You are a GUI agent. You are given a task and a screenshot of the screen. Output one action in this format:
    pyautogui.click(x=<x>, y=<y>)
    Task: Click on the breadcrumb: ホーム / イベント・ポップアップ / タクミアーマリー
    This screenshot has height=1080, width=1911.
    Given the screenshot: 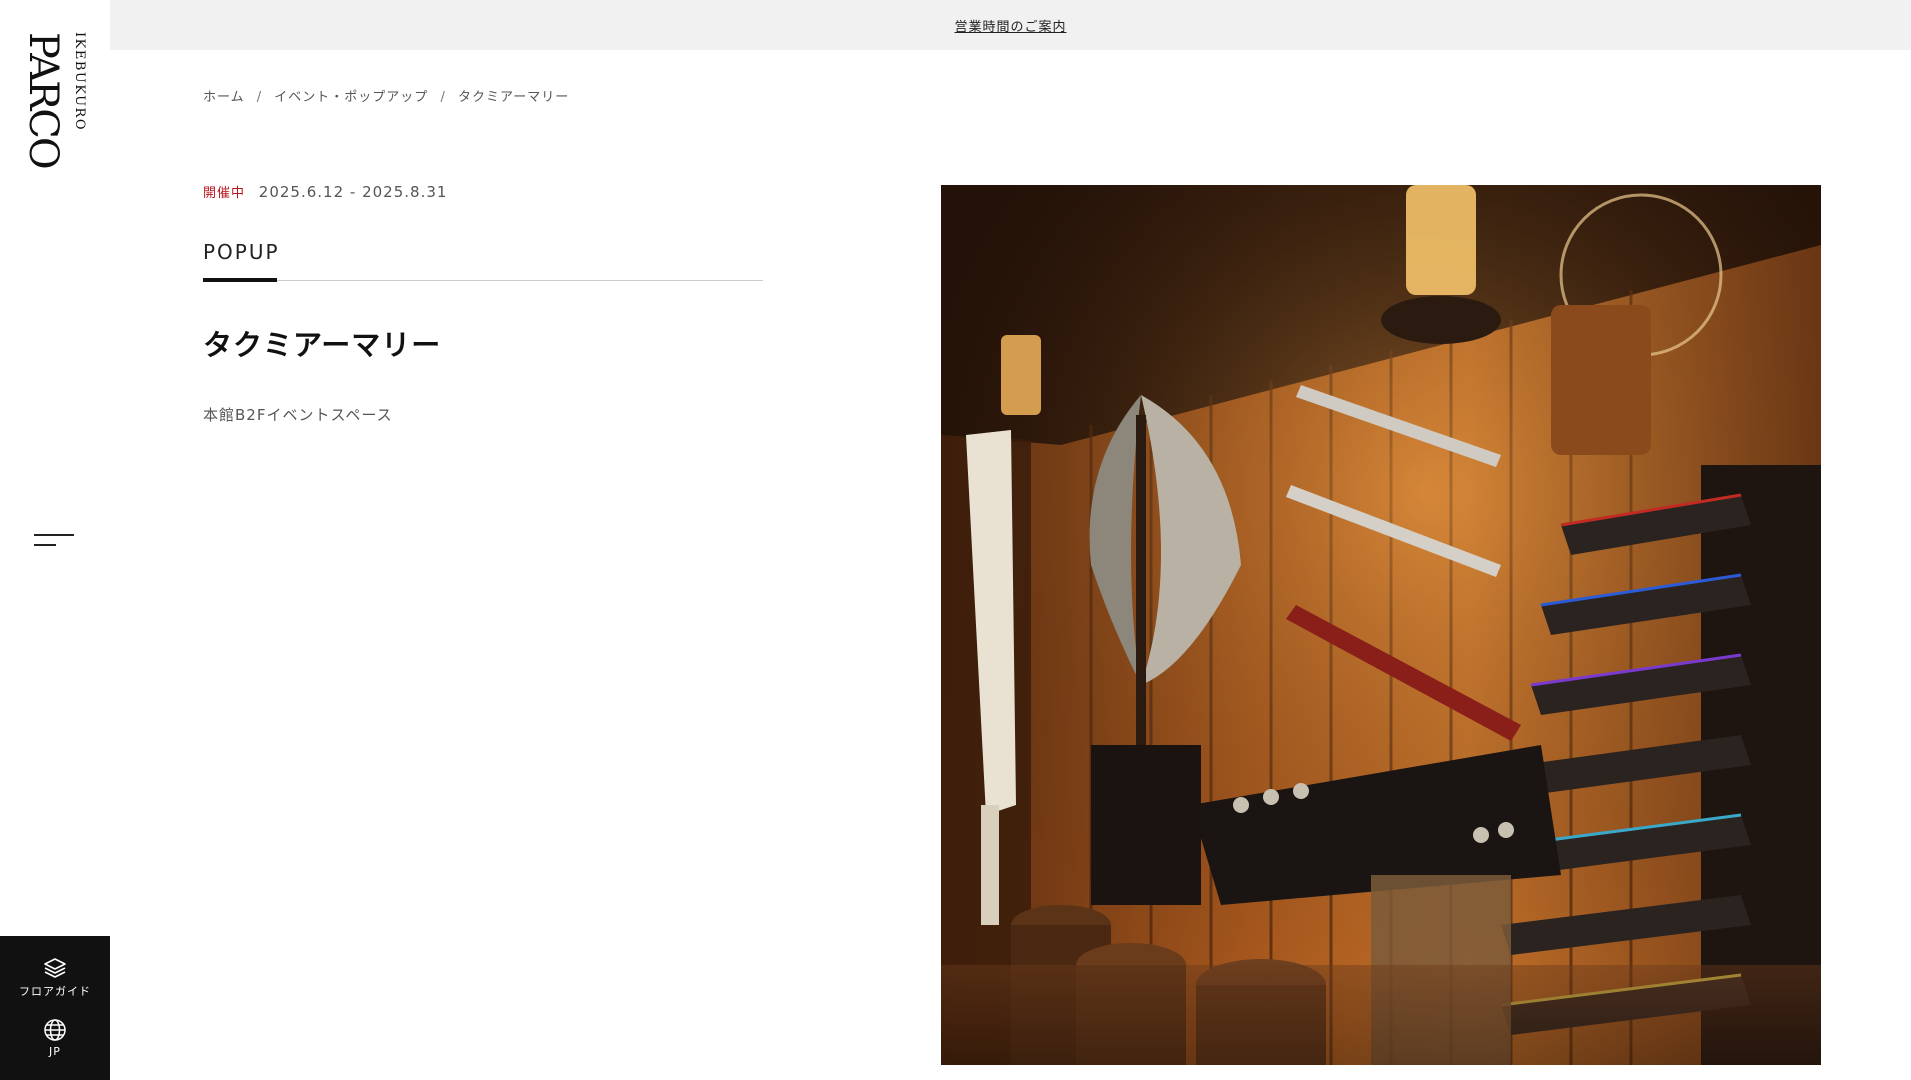 What is the action you would take?
    pyautogui.click(x=386, y=95)
    